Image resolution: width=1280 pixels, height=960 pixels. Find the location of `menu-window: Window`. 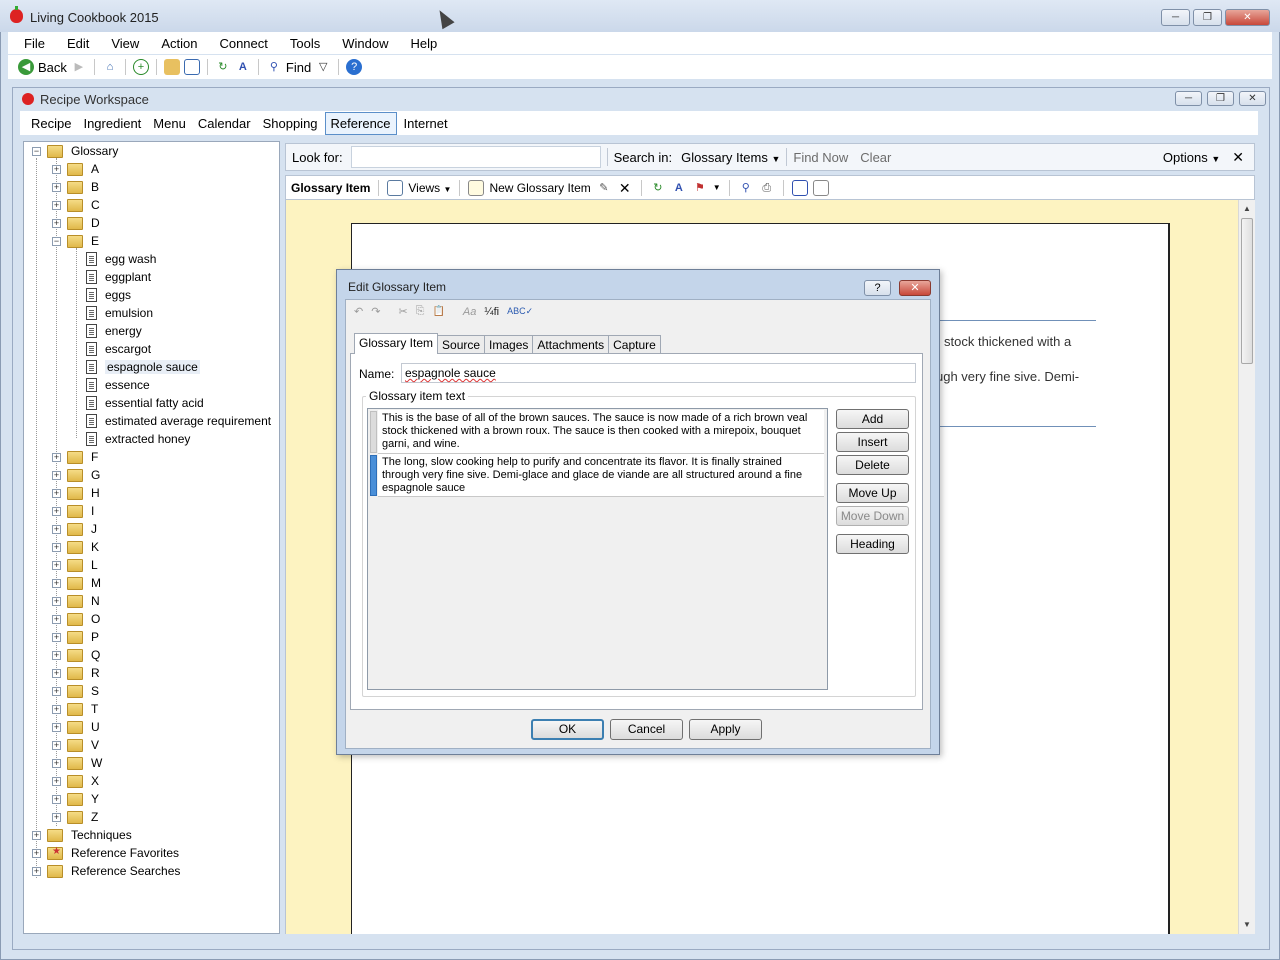

menu-window: Window is located at coordinates (362, 43).